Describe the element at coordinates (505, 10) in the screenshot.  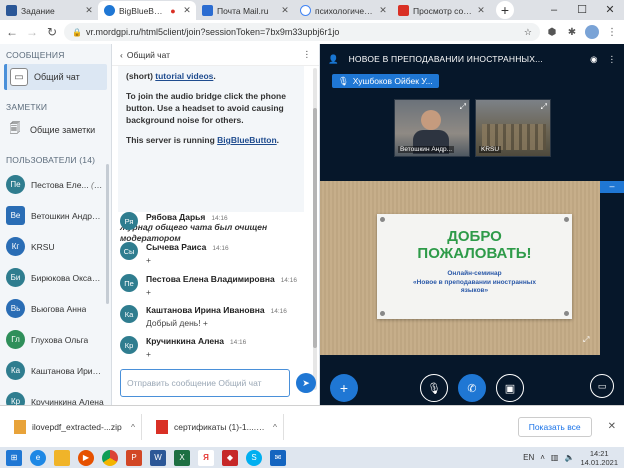
I see `new-tab-button: +` at that location.